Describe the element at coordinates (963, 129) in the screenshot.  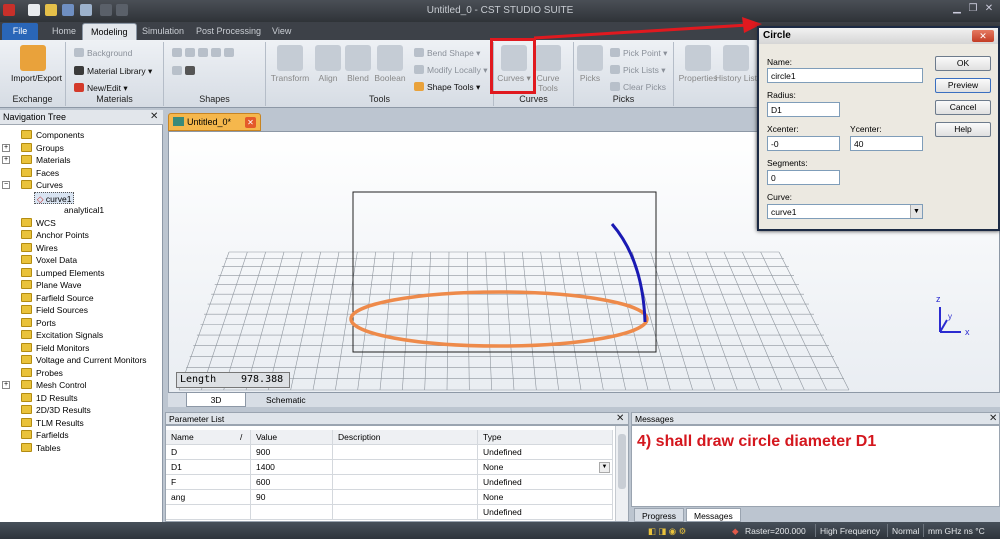
I see `help-button: Help` at that location.